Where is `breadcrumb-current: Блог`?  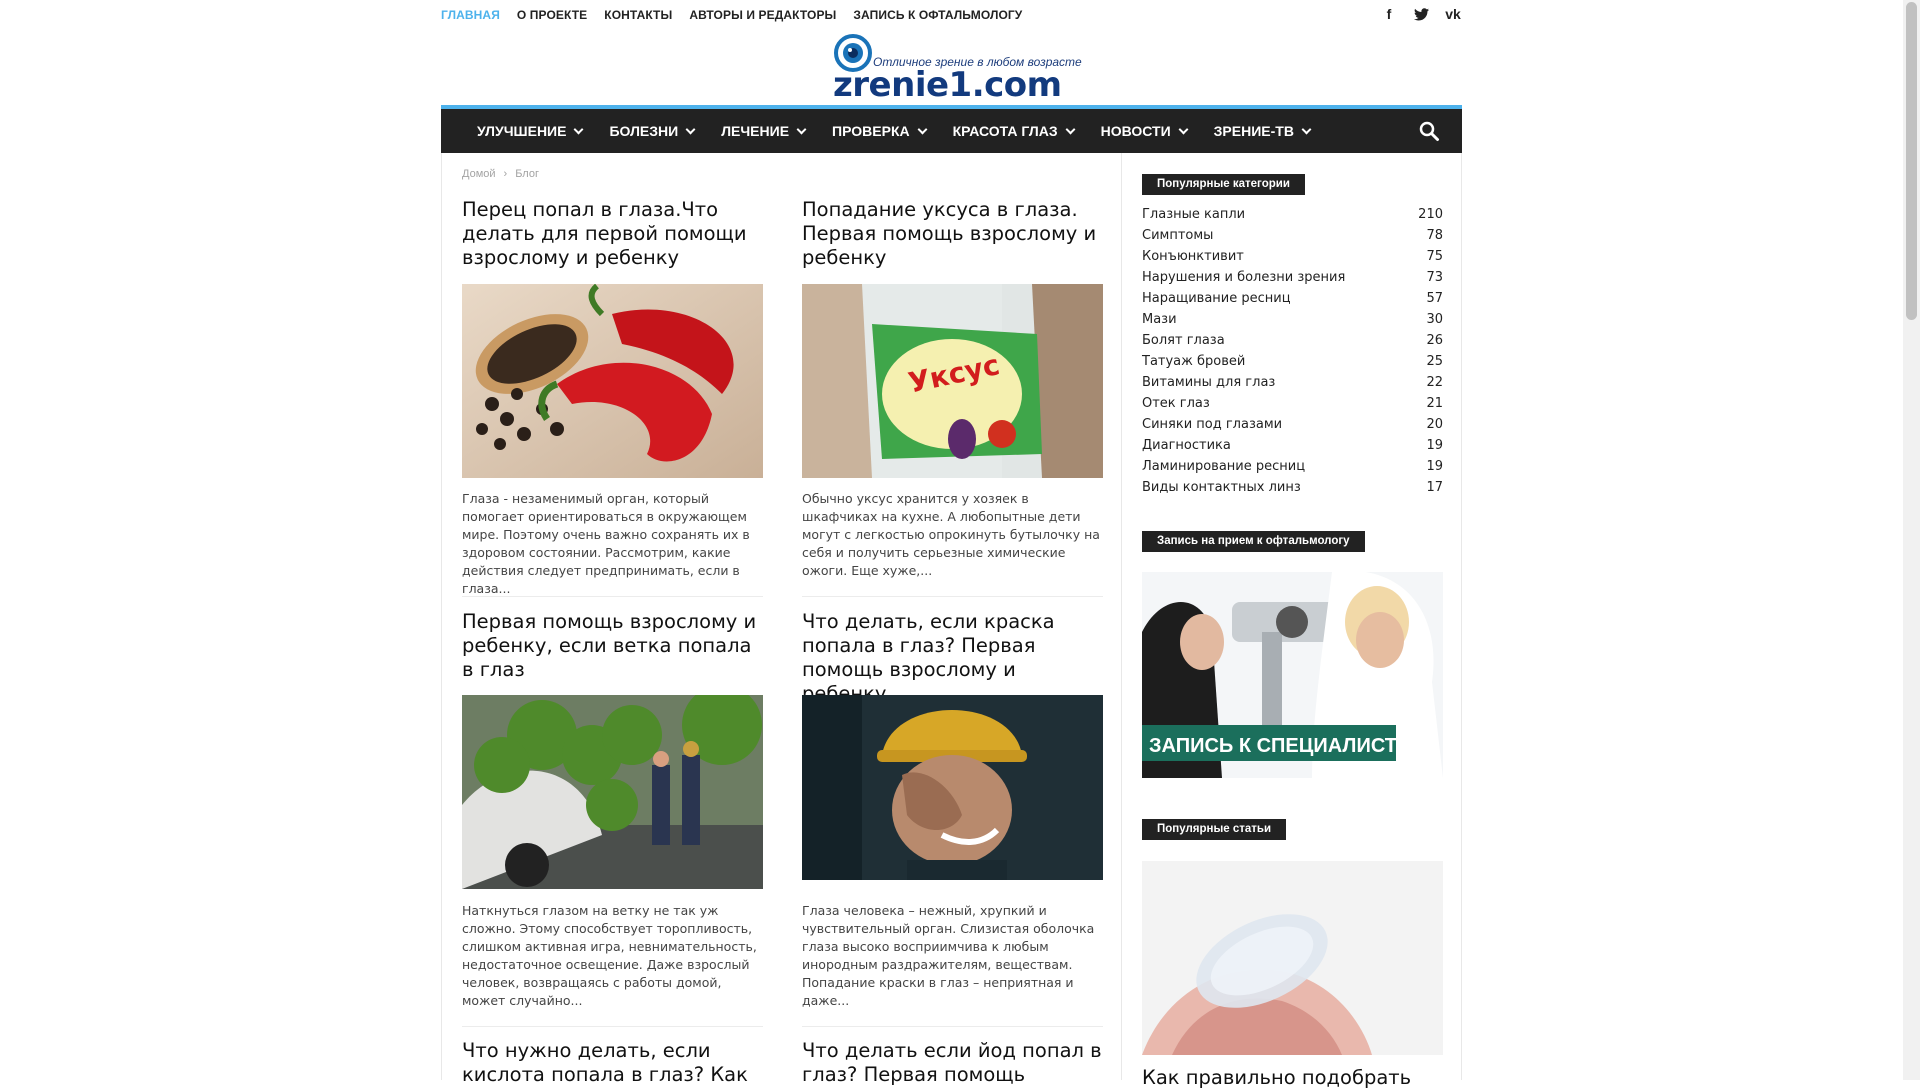 breadcrumb-current: Блог is located at coordinates (527, 174).